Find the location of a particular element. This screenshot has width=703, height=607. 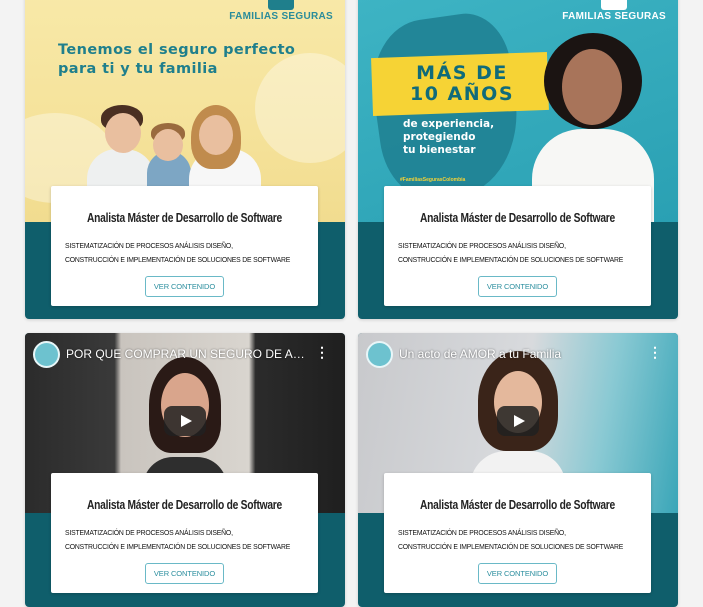

experience-text: de experiencia, protegiendo tu bienestar is located at coordinates (448, 137).